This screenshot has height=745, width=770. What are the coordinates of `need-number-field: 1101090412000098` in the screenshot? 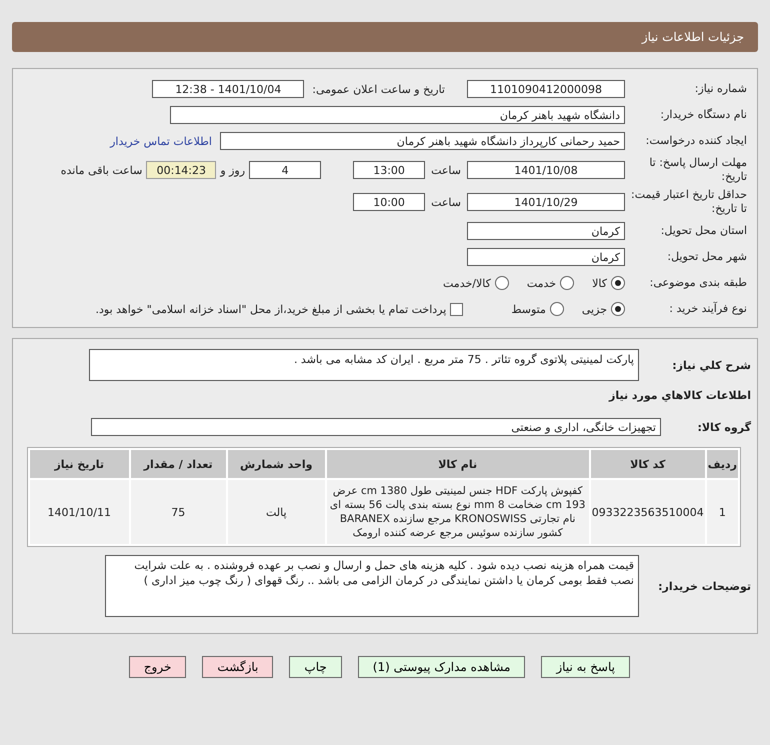 It's located at (546, 89).